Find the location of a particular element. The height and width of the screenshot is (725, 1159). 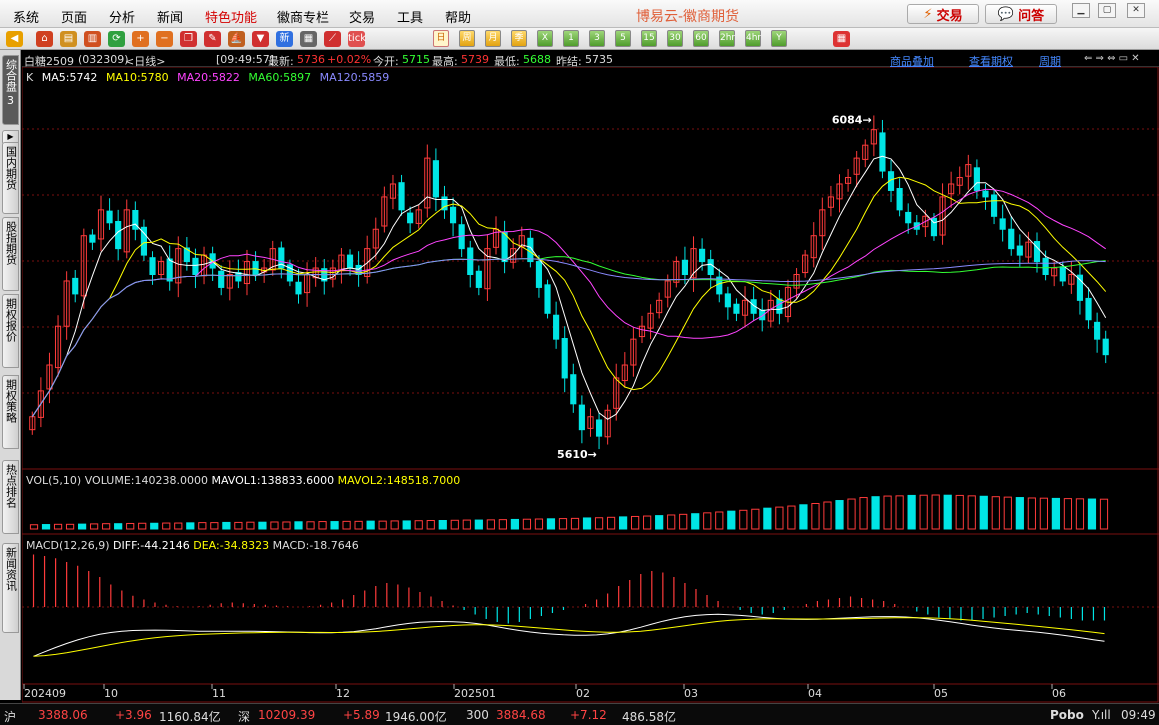

ask-button: 💬 问答 is located at coordinates (1021, 14).